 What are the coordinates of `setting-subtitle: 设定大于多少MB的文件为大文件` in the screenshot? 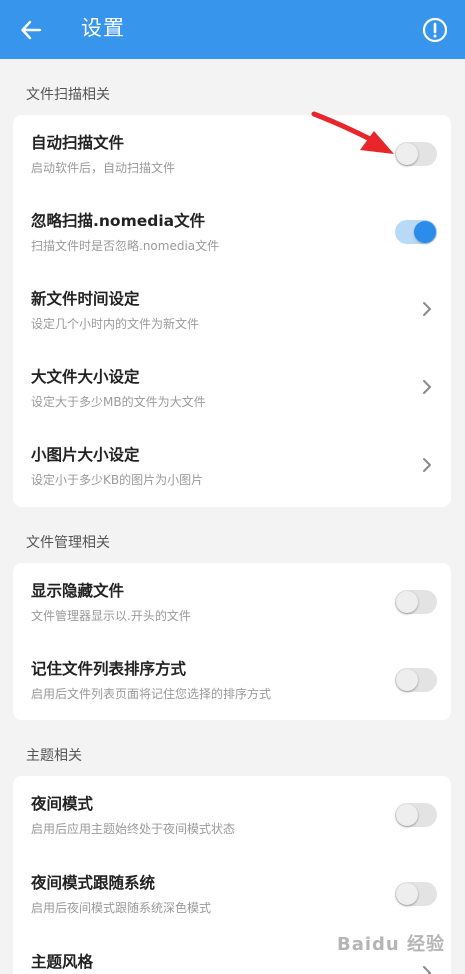 It's located at (118, 402).